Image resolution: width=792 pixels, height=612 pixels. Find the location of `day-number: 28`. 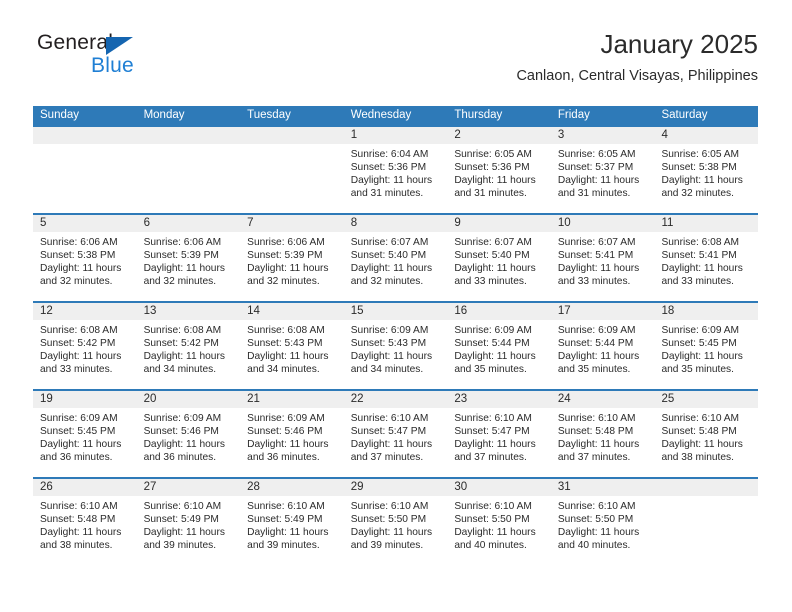

day-number: 28 is located at coordinates (292, 487).